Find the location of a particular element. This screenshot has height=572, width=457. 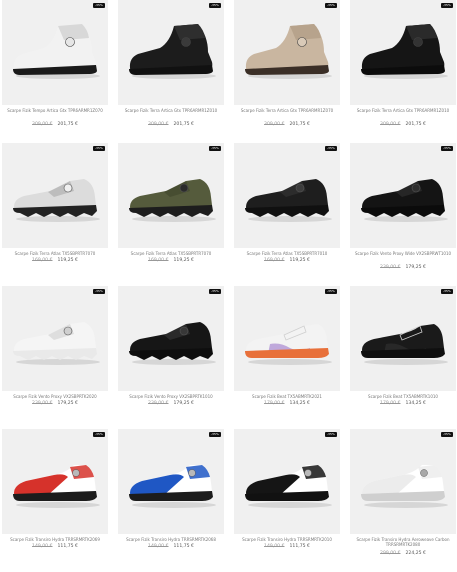

product-name: Scarpe Fizik Vento Proxy VX2SBPRTK1010 is located at coordinates (171, 396).